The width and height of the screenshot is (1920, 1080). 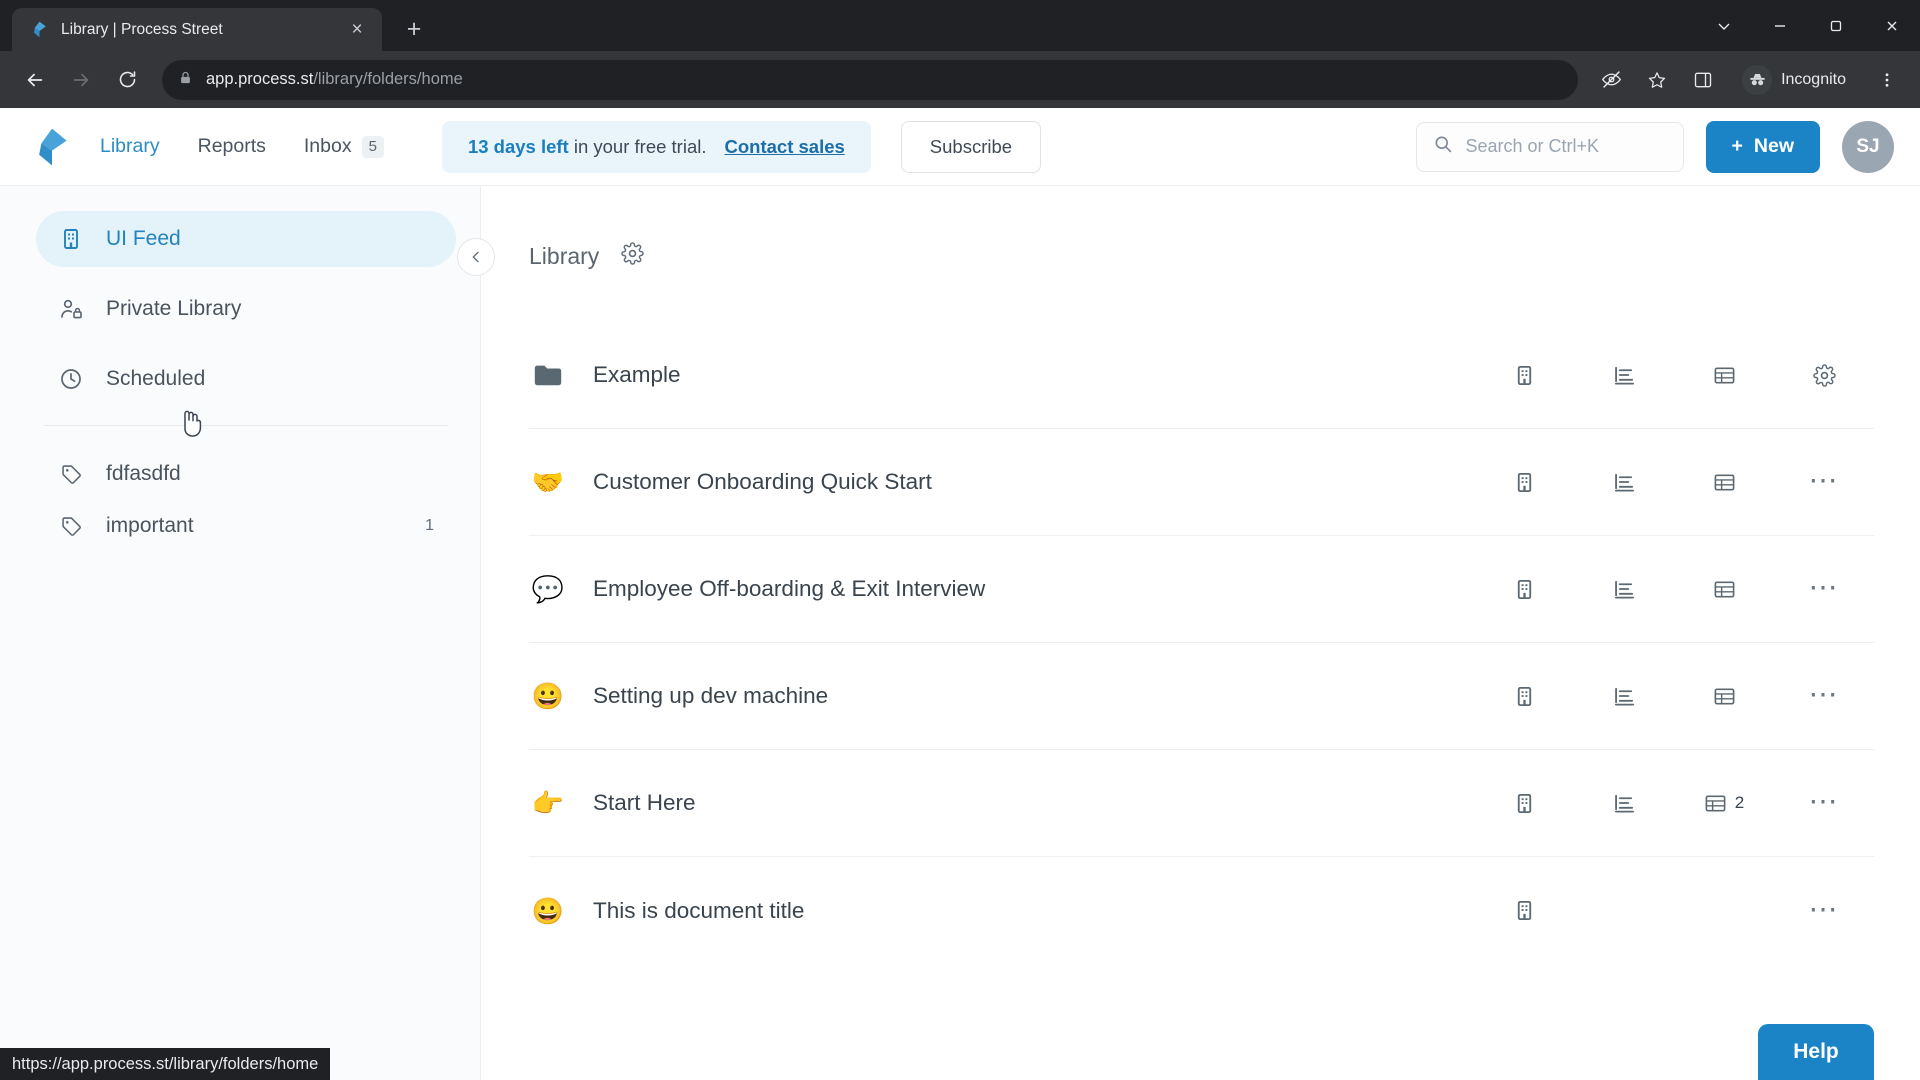 What do you see at coordinates (334, 79) in the screenshot?
I see `address-bar-url: app.process.st/library/folders/home` at bounding box center [334, 79].